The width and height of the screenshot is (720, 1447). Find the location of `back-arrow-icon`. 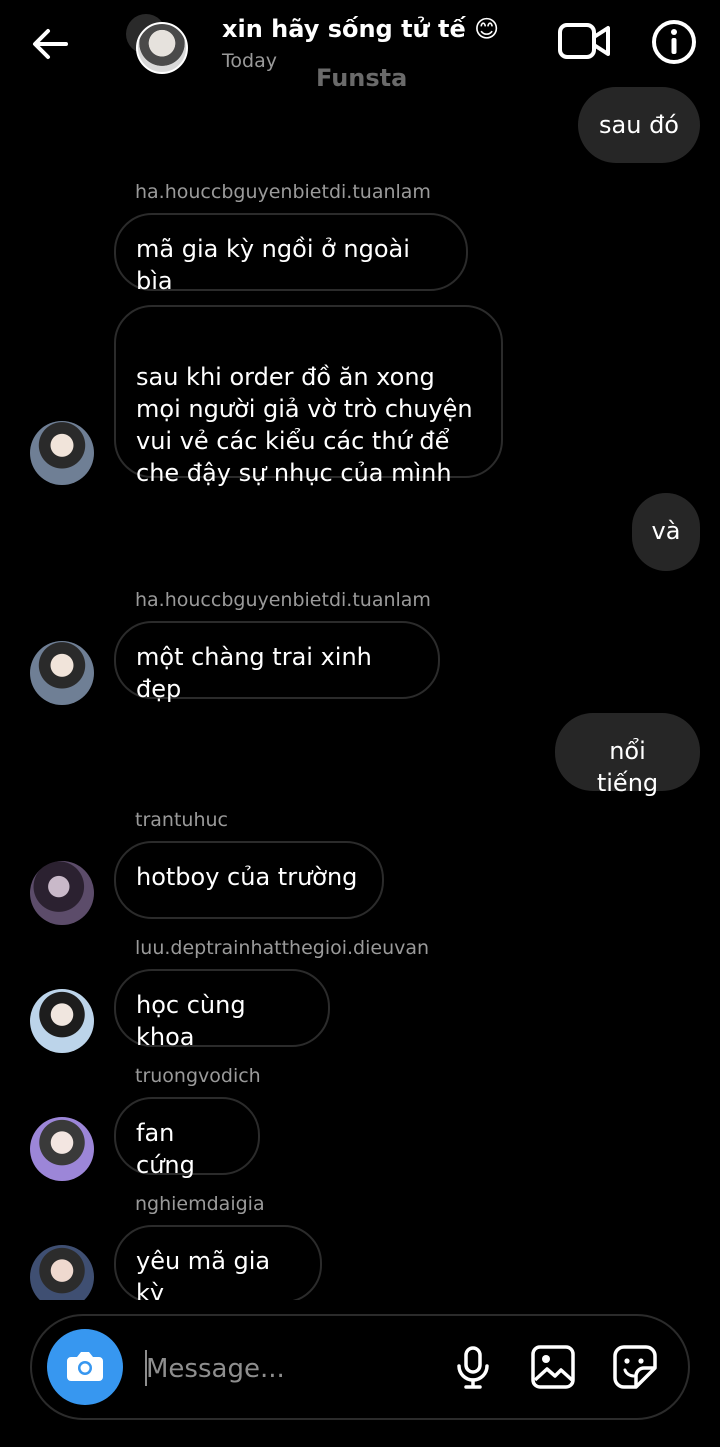

back-arrow-icon is located at coordinates (50, 44).